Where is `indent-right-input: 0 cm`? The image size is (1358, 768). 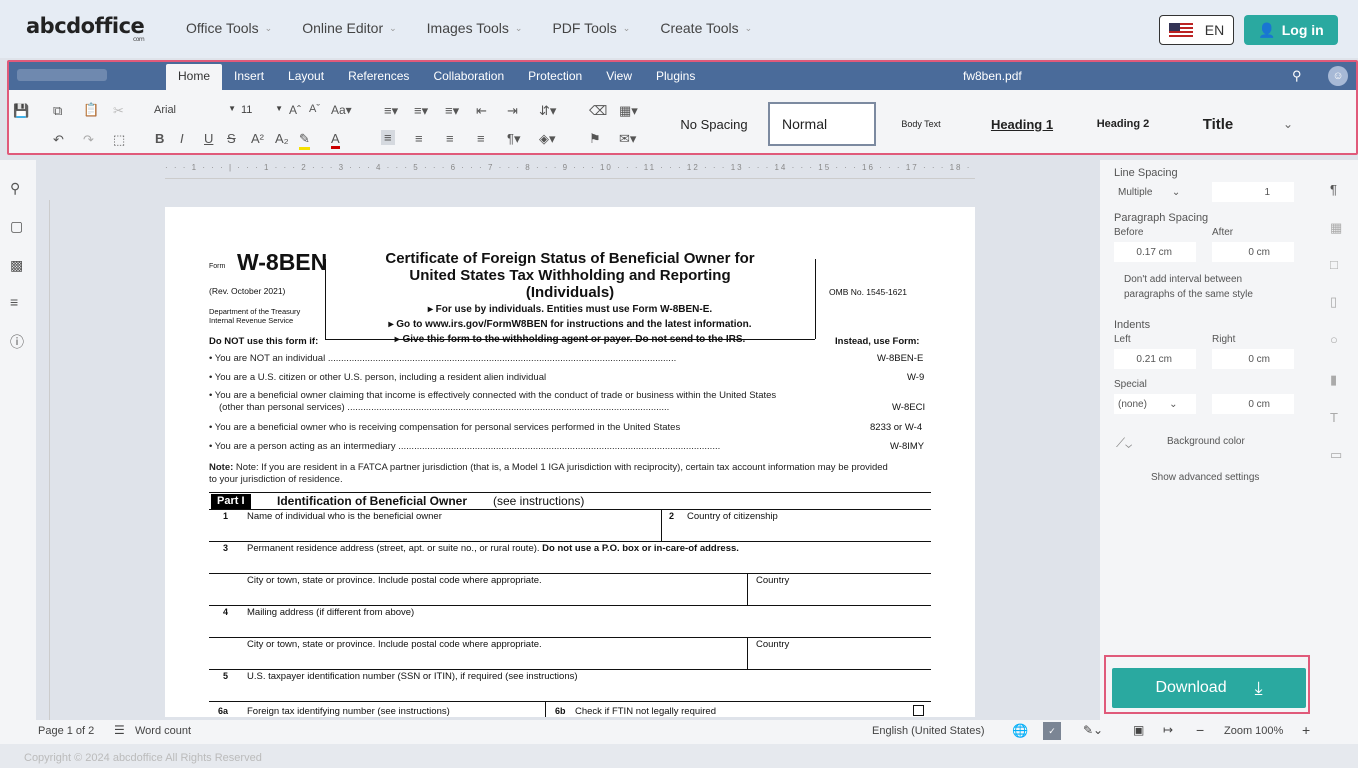 indent-right-input: 0 cm is located at coordinates (1253, 359).